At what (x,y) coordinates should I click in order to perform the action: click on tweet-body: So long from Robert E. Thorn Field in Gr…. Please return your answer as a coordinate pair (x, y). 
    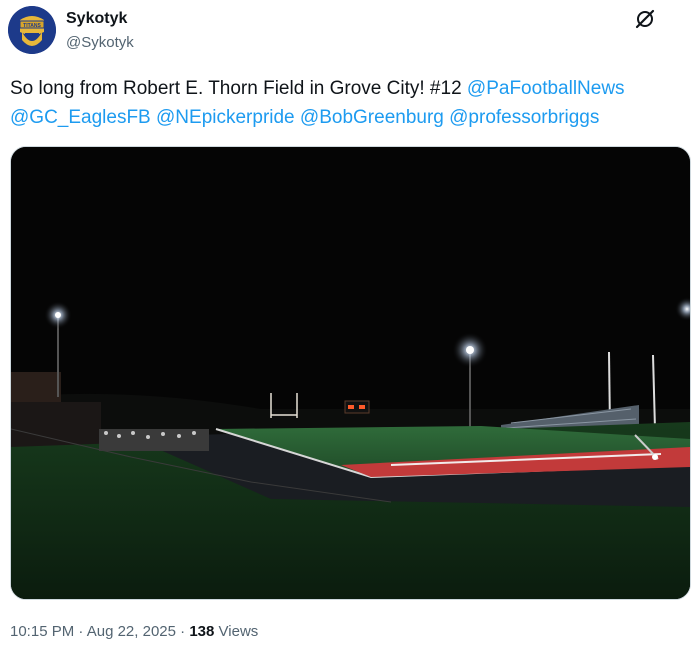
    Looking at the image, I should click on (236, 88).